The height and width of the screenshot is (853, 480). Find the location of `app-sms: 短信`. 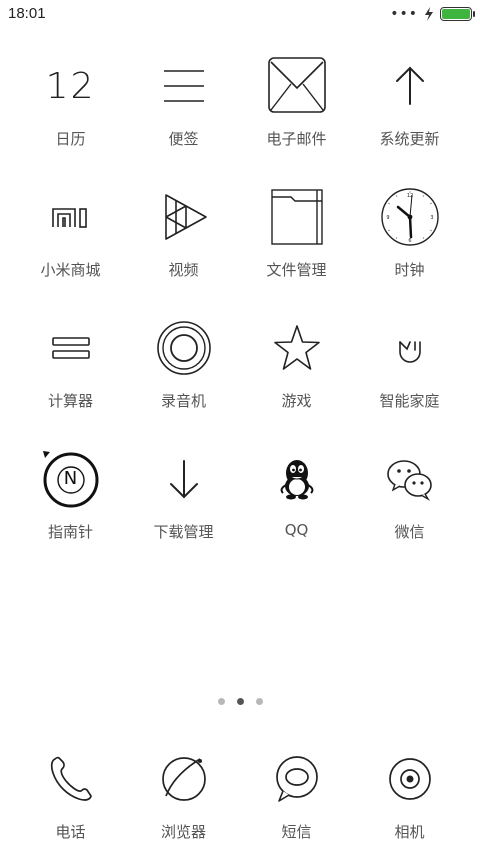

app-sms: 短信 is located at coordinates (296, 799).